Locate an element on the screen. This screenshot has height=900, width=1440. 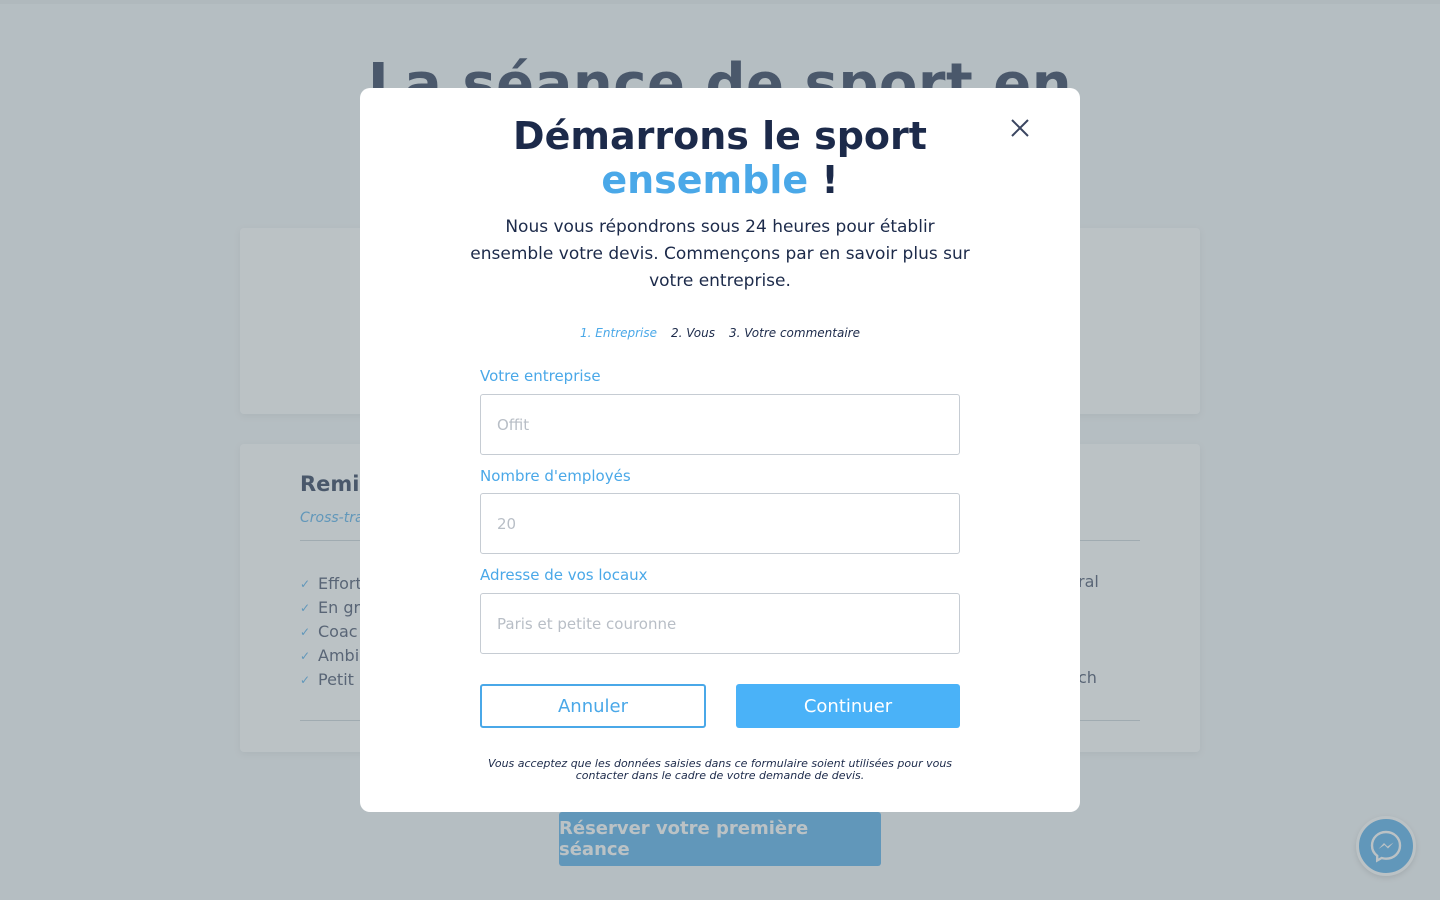
modal-title: Démarrons le sport ensemble ! is located at coordinates (720, 158).